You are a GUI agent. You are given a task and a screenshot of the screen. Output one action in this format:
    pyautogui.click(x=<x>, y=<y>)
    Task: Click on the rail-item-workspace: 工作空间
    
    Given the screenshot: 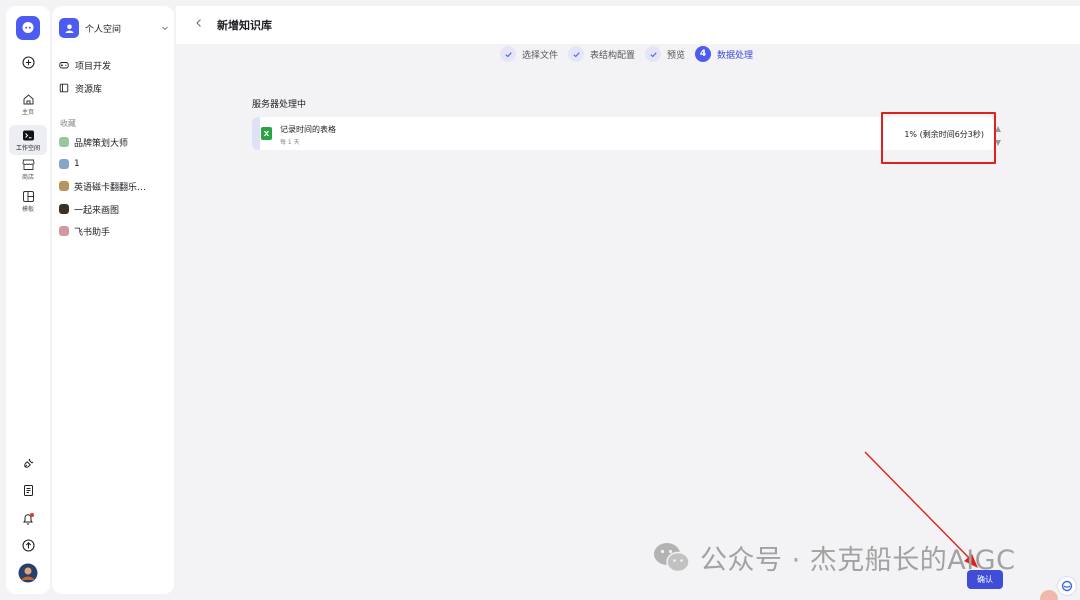 What is the action you would take?
    pyautogui.click(x=28, y=140)
    